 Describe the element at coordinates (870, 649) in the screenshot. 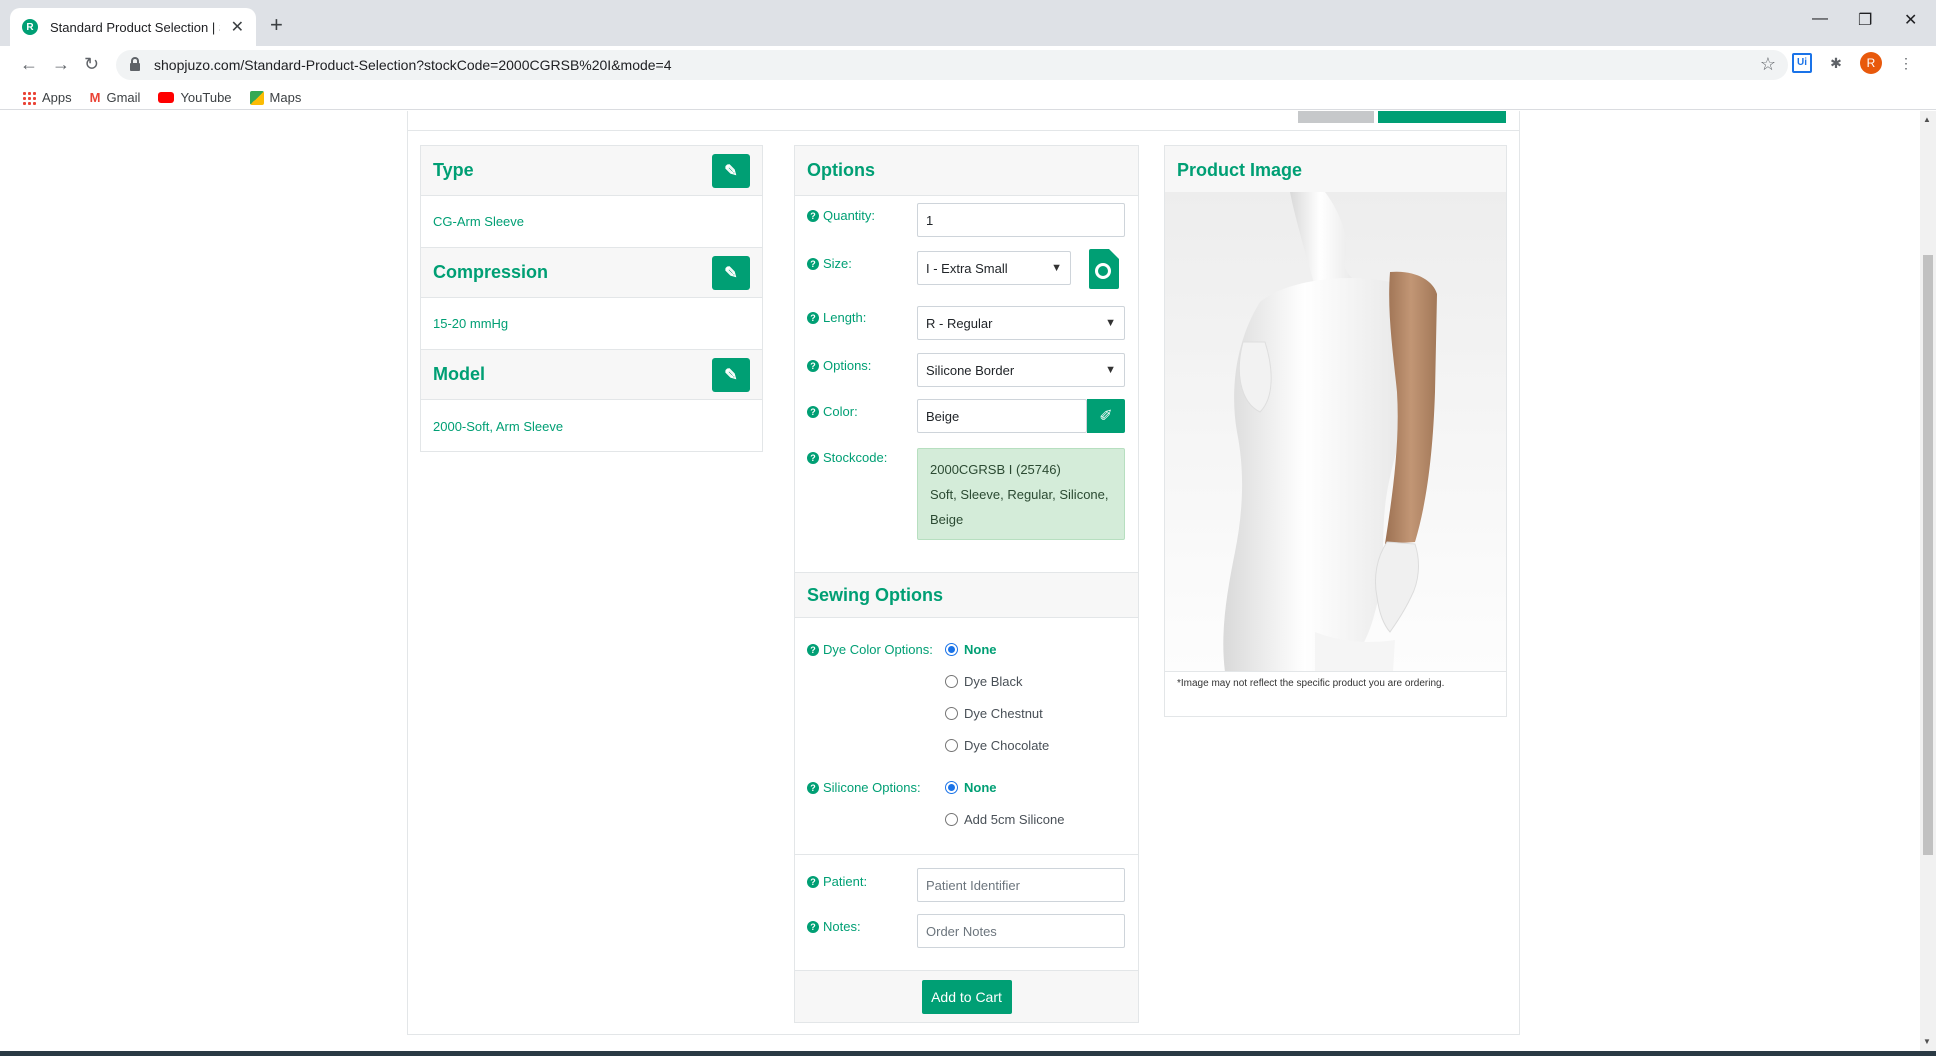

I see `dye-color-label: ? Dye Color Options:` at that location.